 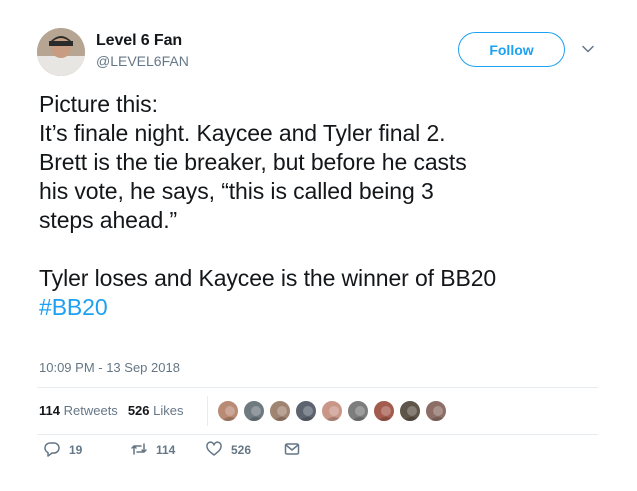 I want to click on stats-separator, so click(x=207, y=411).